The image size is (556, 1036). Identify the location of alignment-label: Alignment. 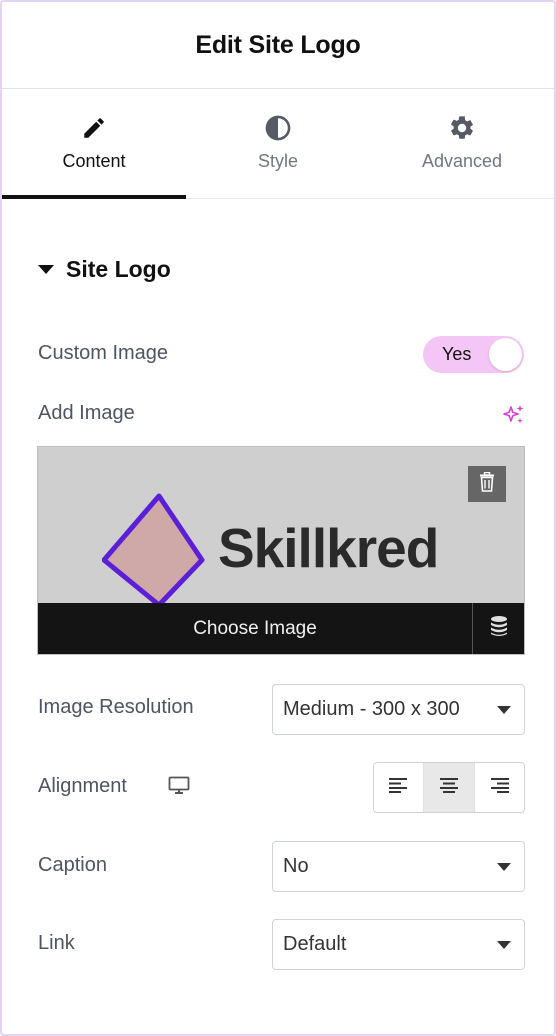
(82, 786).